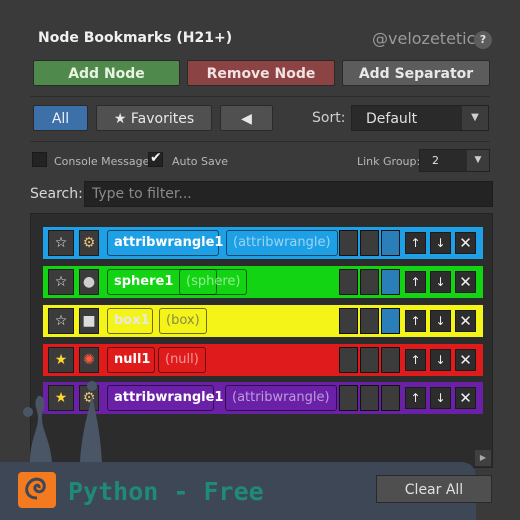 The width and height of the screenshot is (520, 520). I want to click on logo-caption: Python - Free, so click(166, 491).